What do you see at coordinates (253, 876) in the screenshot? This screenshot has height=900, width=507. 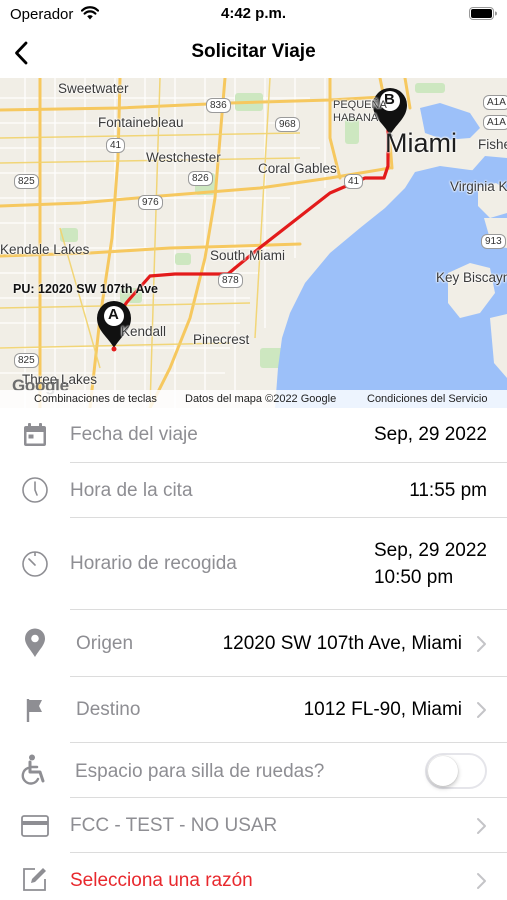 I see `reason-row: Selecciona una razón` at bounding box center [253, 876].